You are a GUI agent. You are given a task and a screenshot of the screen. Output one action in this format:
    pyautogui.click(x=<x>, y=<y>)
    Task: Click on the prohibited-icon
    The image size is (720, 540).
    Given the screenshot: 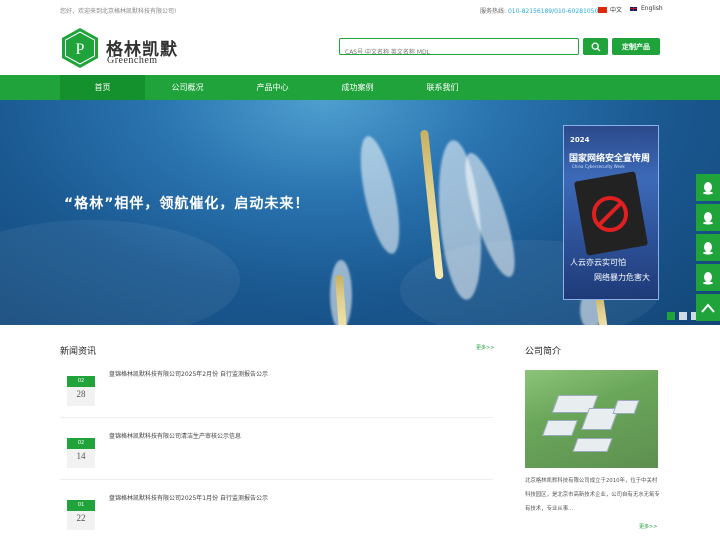 What is the action you would take?
    pyautogui.click(x=610, y=214)
    